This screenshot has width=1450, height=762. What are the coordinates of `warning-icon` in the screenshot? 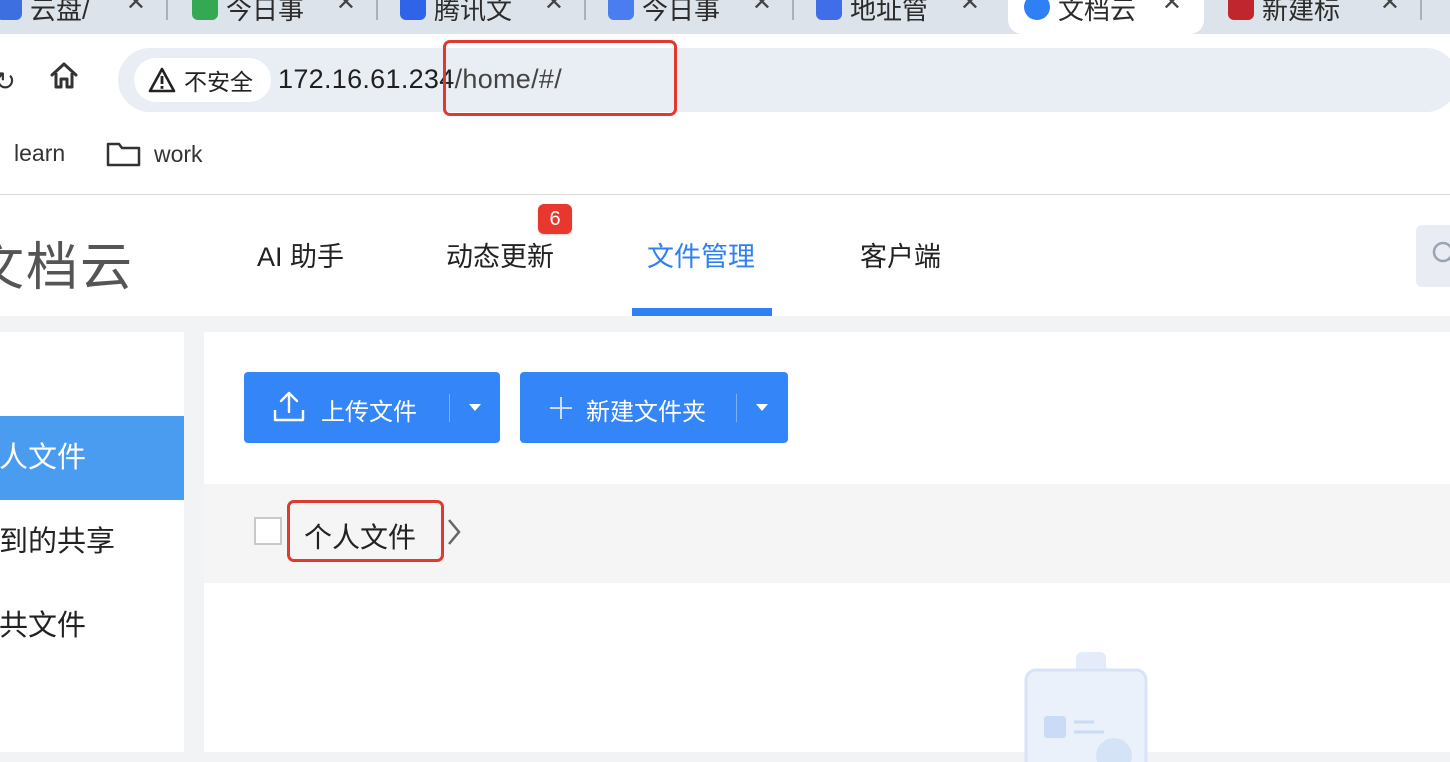 It's located at (162, 80).